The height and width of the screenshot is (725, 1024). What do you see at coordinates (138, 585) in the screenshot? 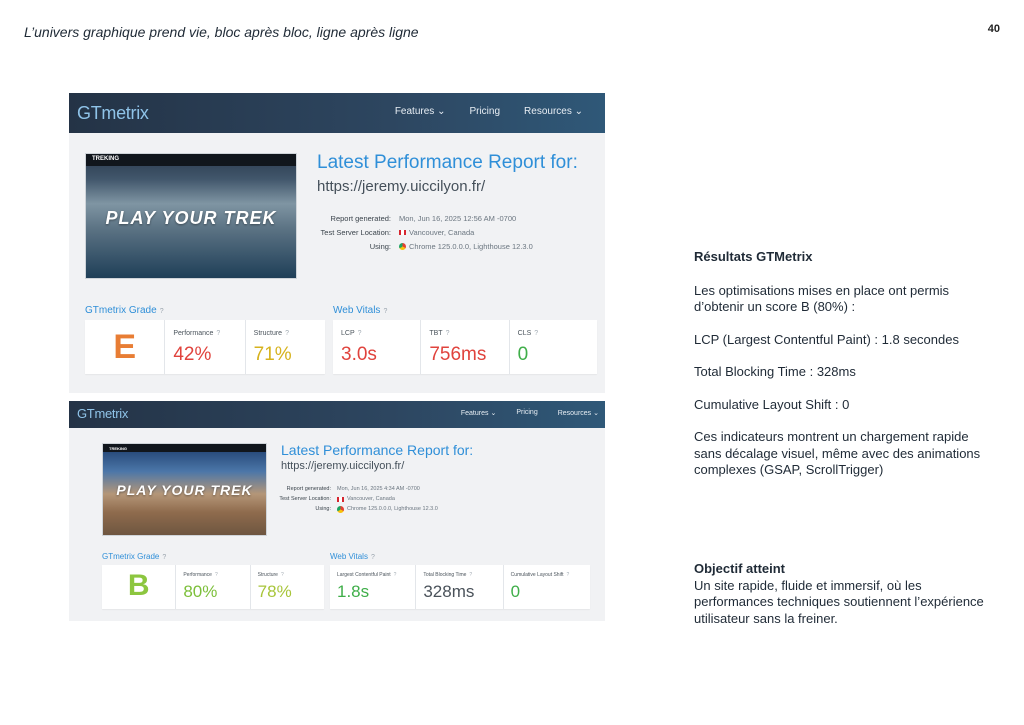
I see `grade-letter: B` at bounding box center [138, 585].